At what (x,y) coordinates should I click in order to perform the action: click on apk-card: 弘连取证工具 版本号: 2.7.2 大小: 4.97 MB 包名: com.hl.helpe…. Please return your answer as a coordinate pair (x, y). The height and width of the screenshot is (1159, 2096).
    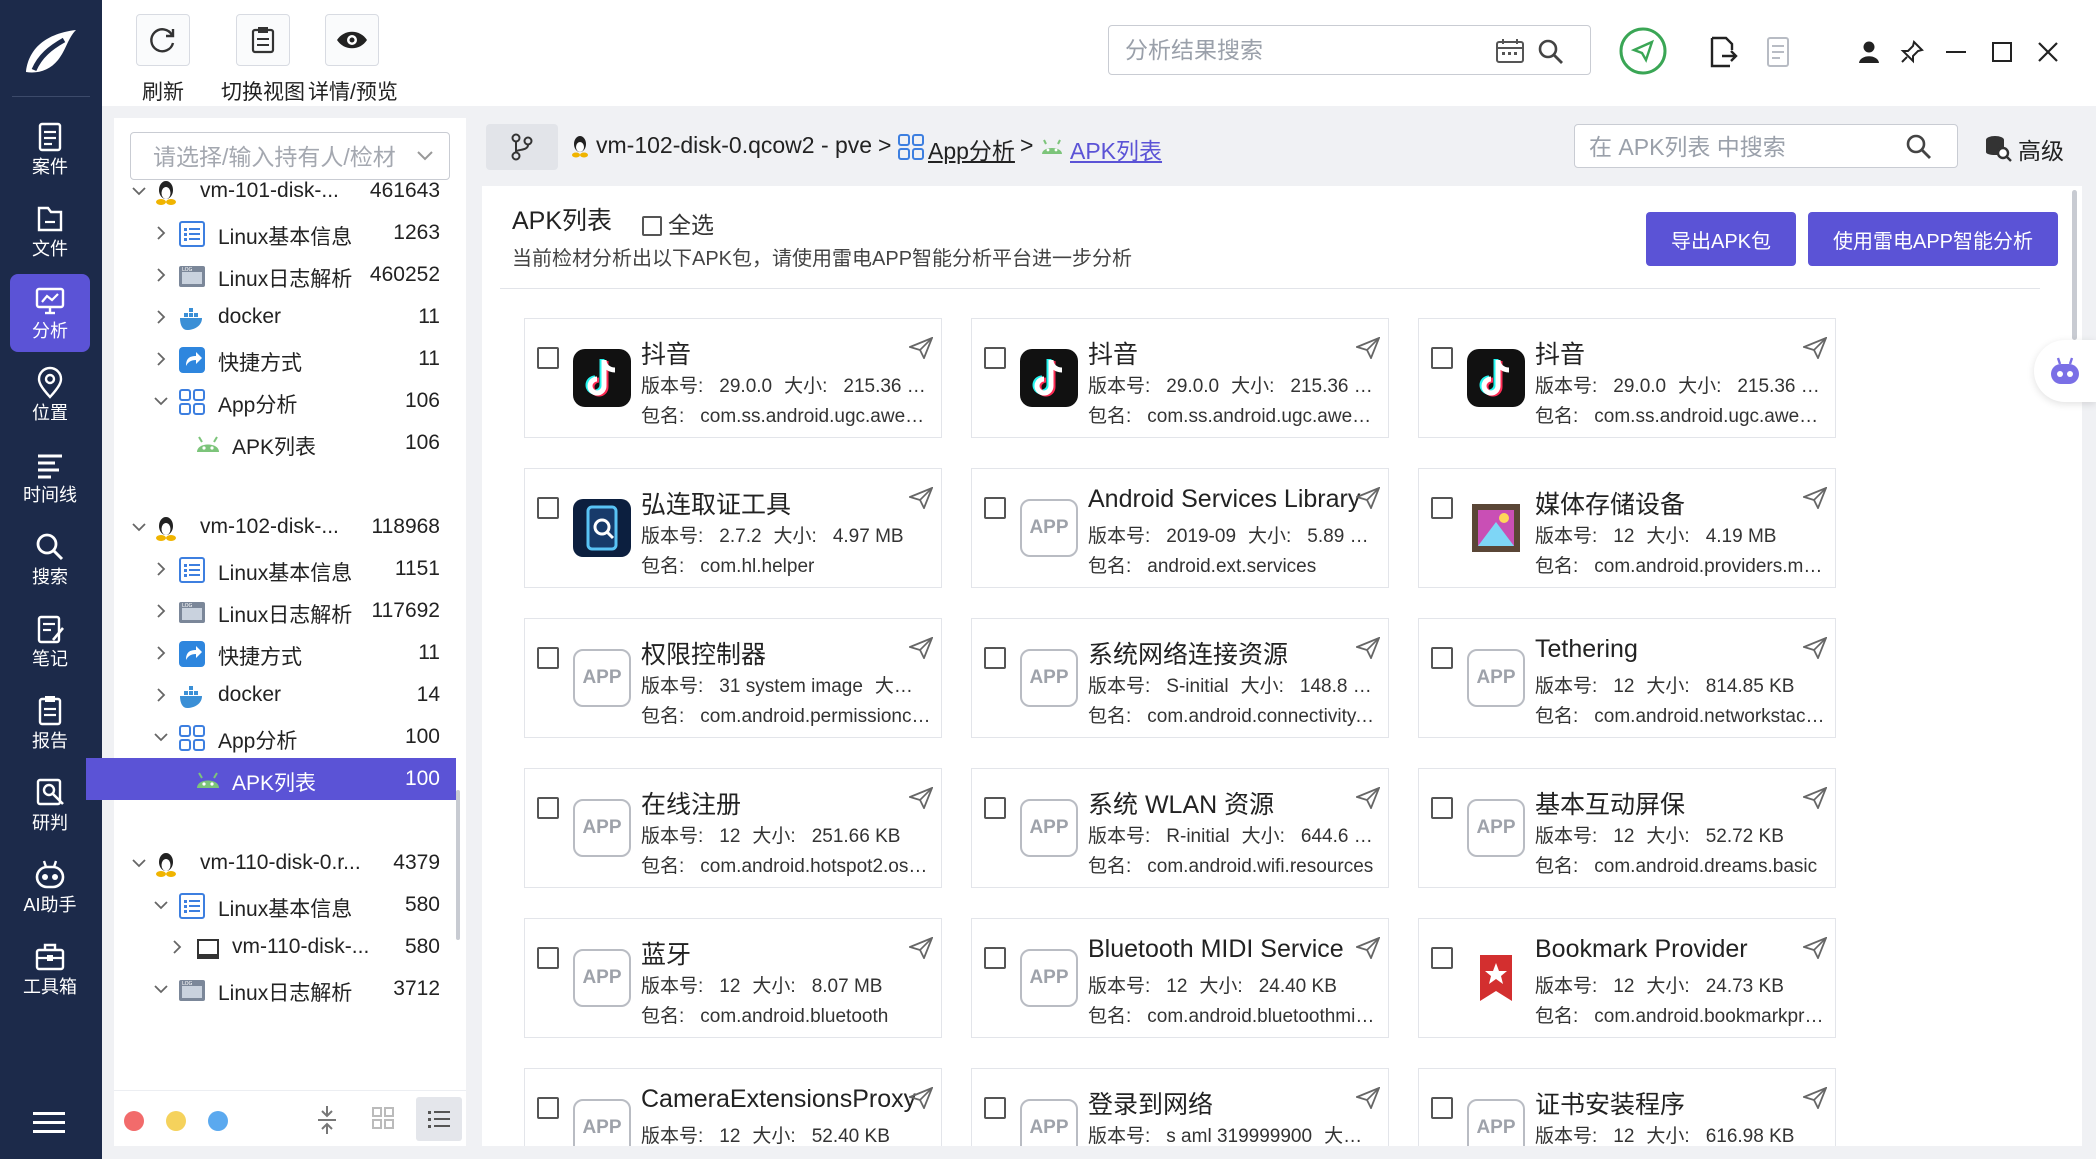
    Looking at the image, I should click on (733, 528).